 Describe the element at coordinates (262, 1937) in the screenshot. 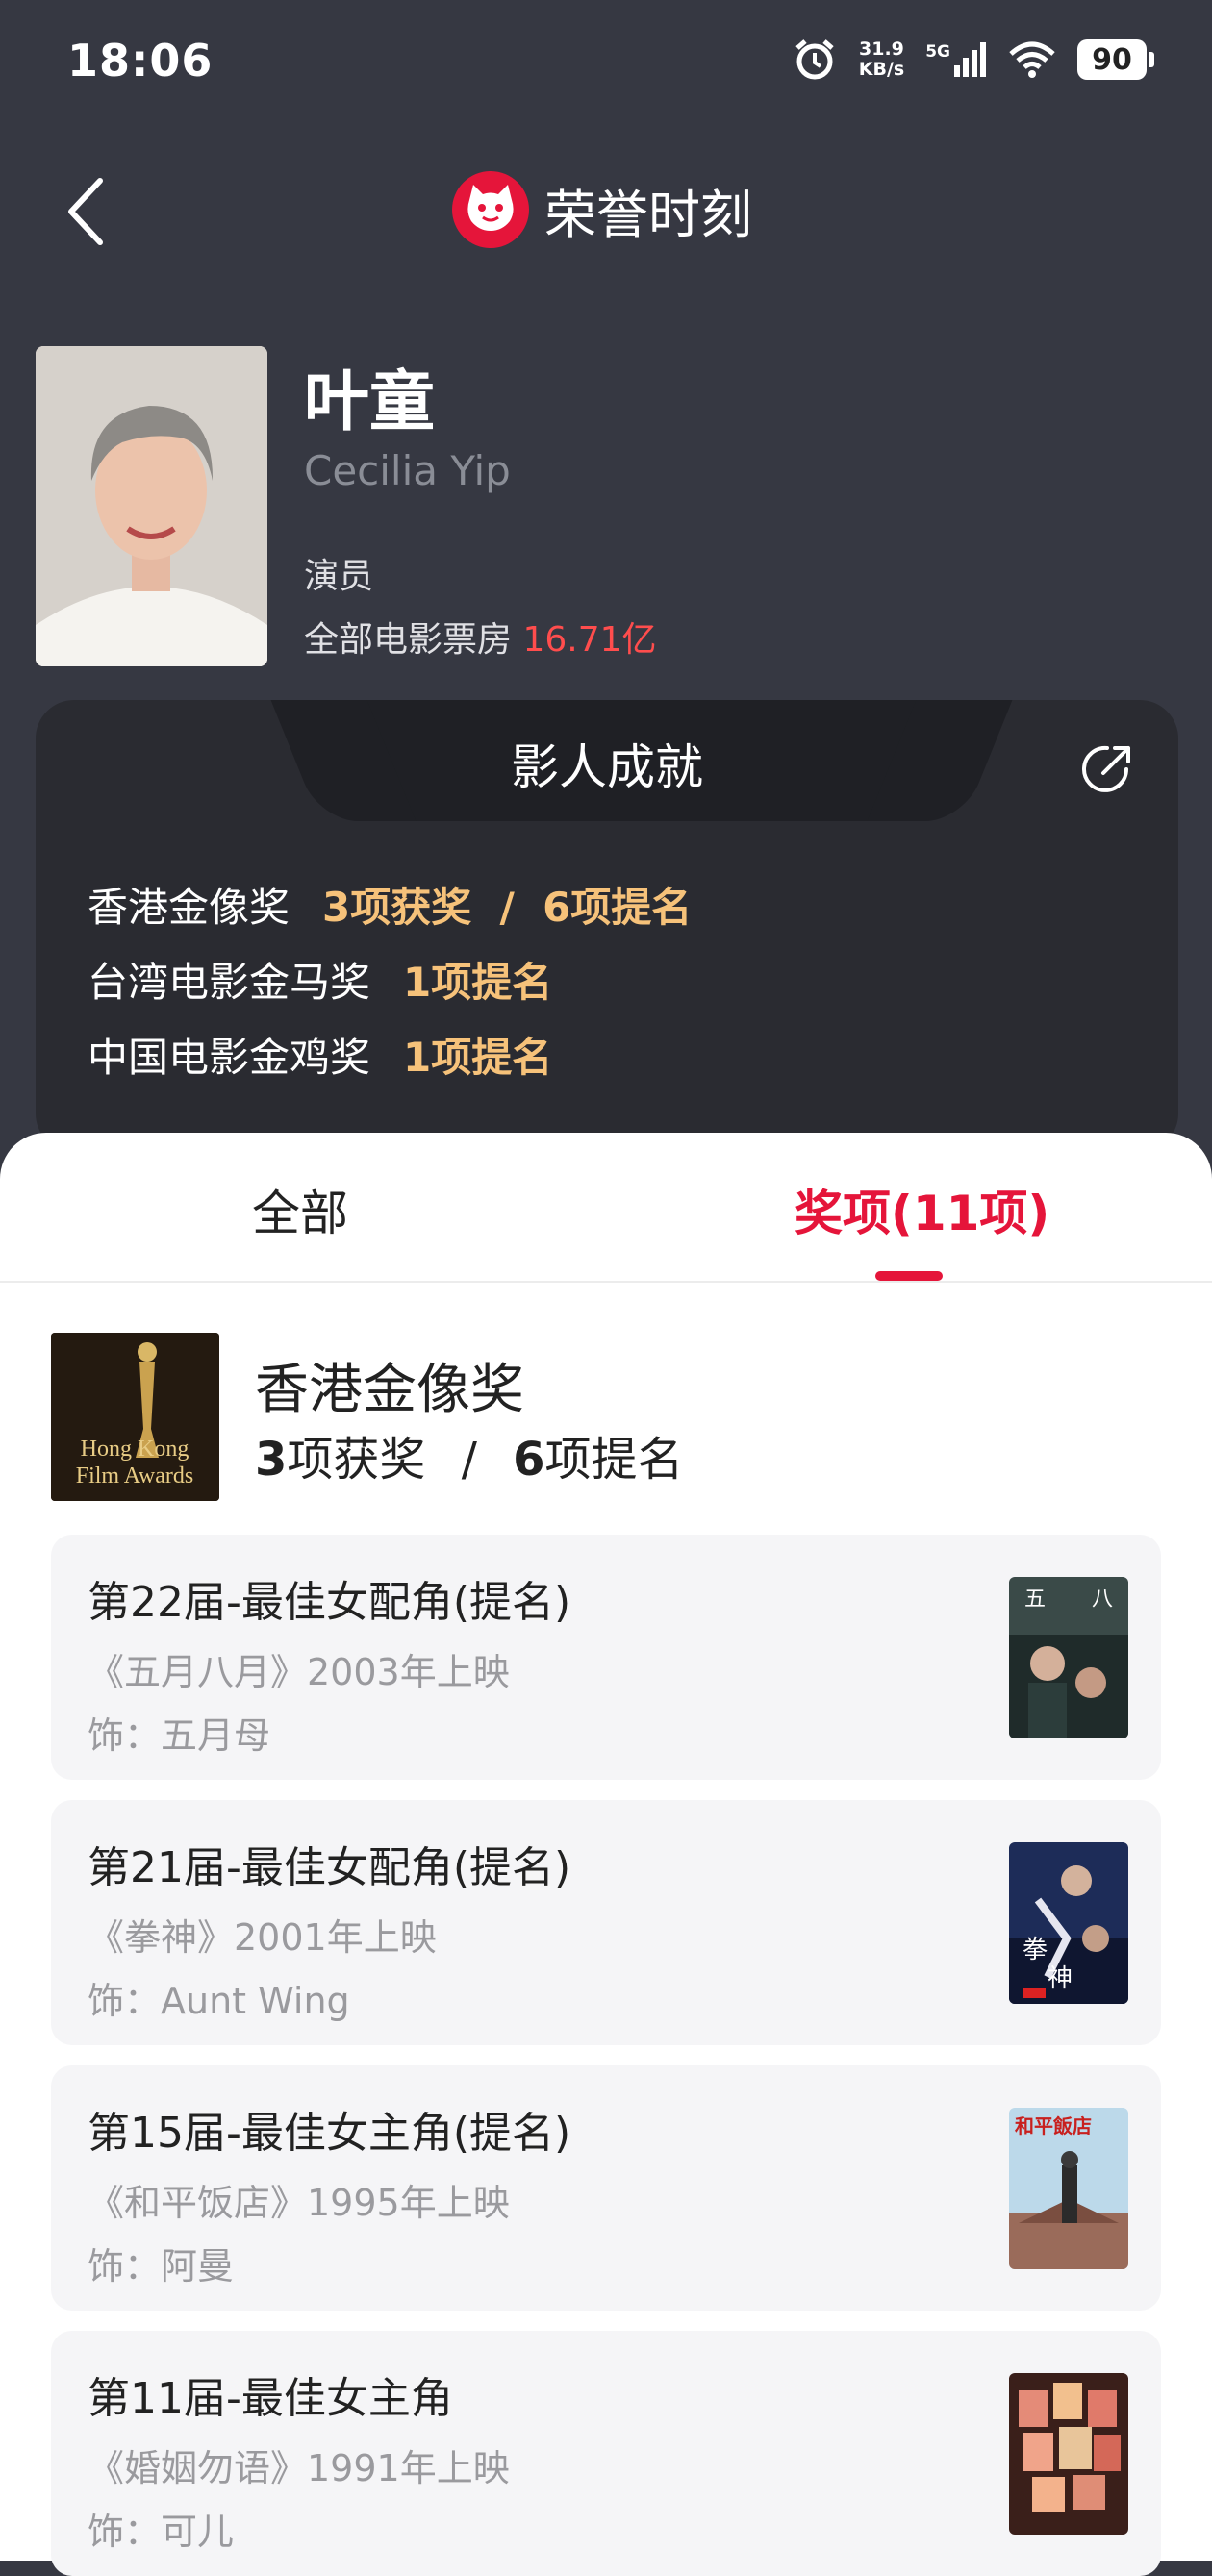

I see `award-item-film: 《拳神》2001年上映` at that location.